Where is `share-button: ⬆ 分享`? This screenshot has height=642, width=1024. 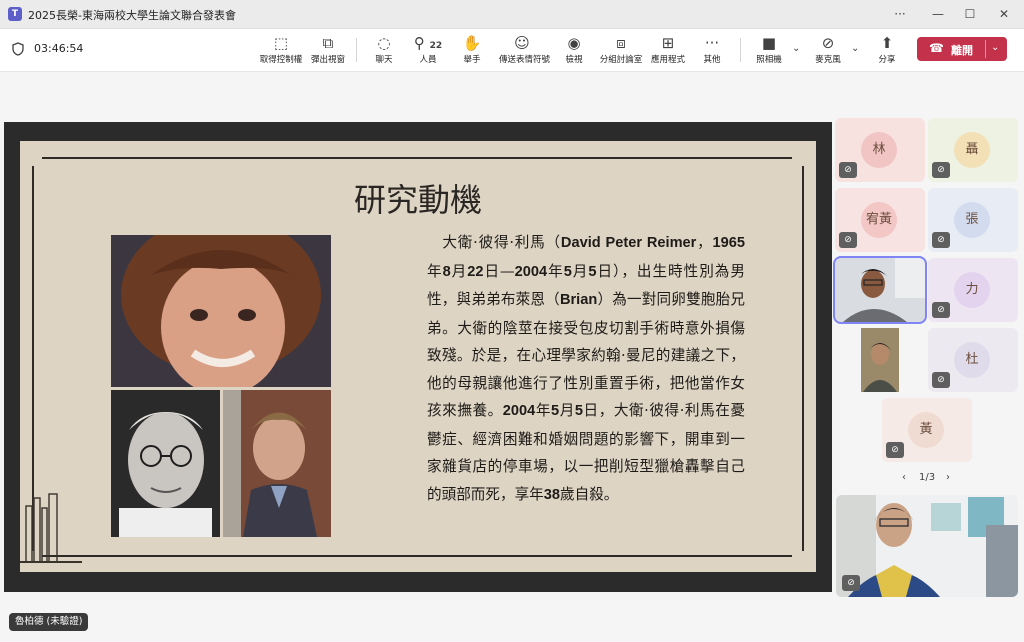 share-button: ⬆ 分享 is located at coordinates (887, 50).